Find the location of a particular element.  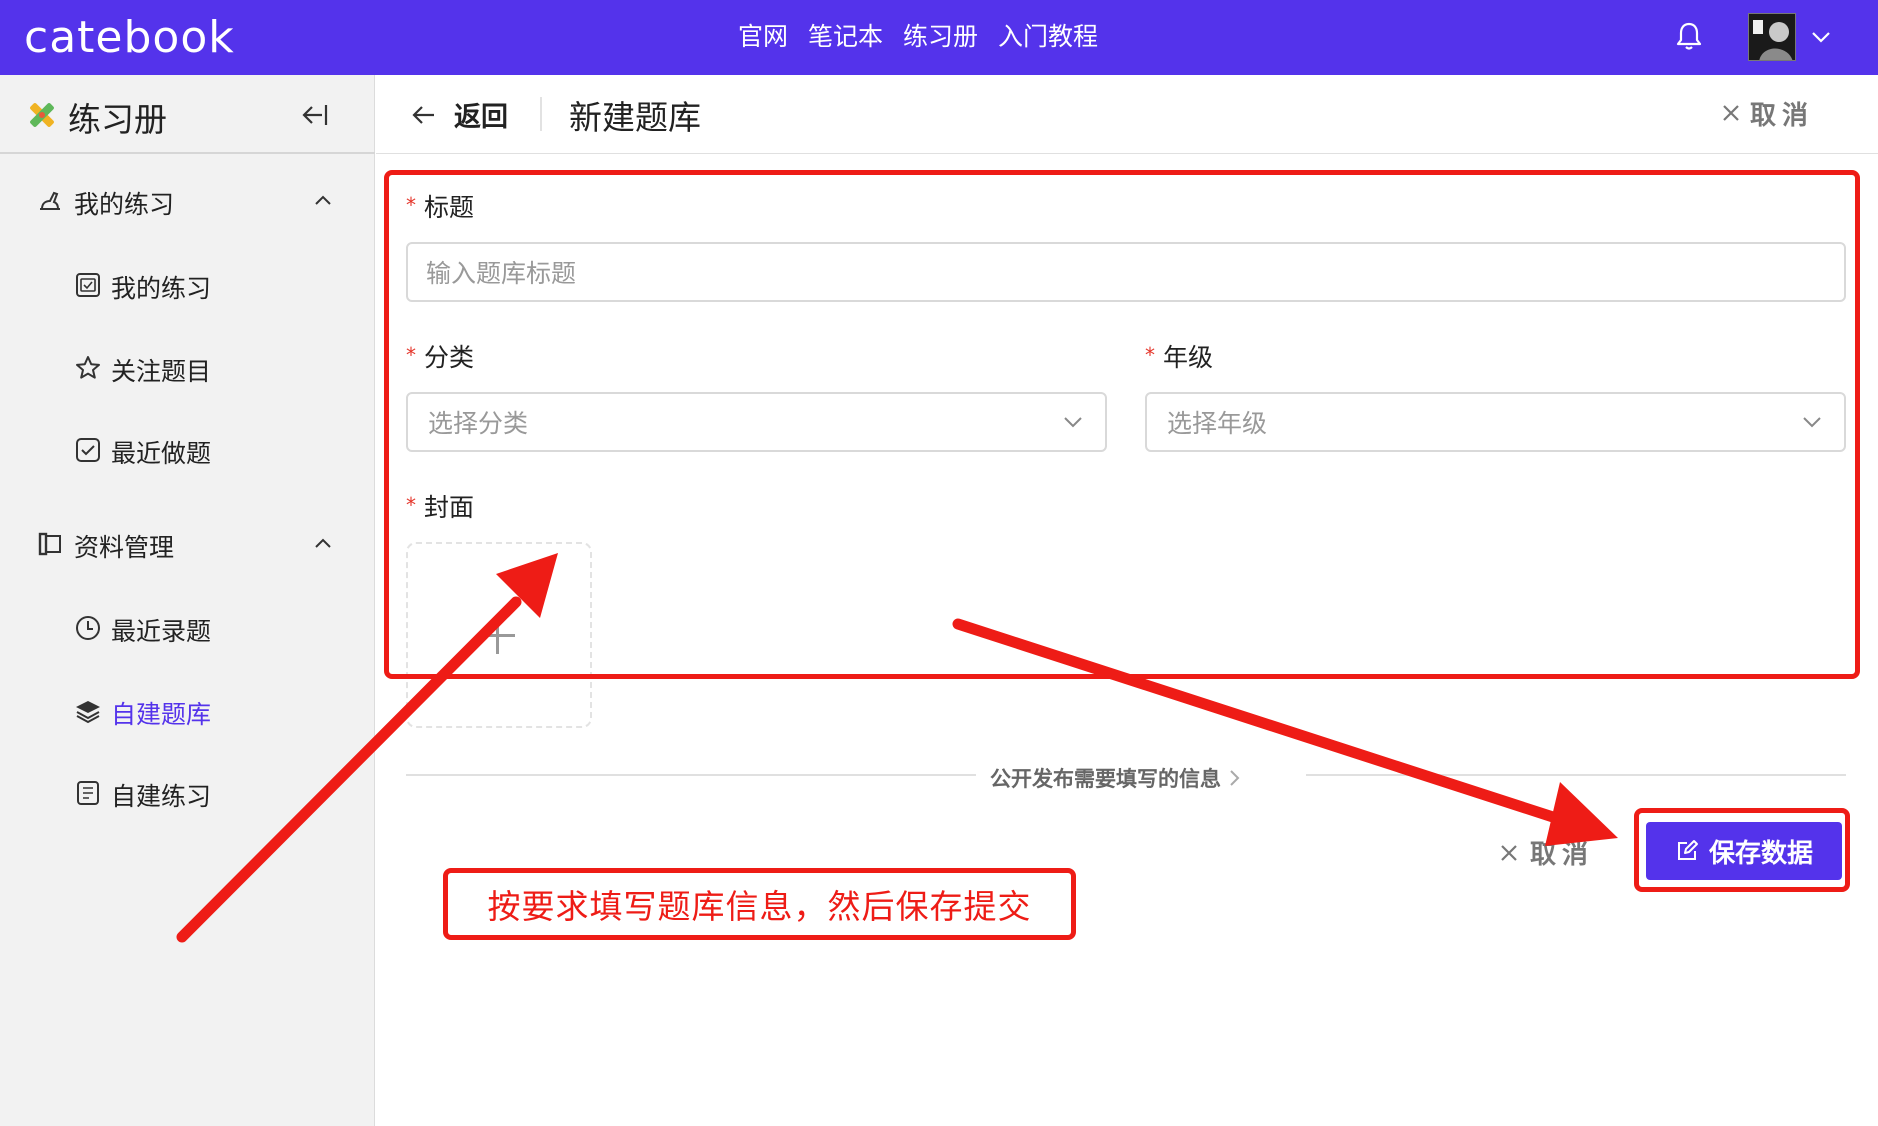

chevron-down-icon is located at coordinates (1821, 37).